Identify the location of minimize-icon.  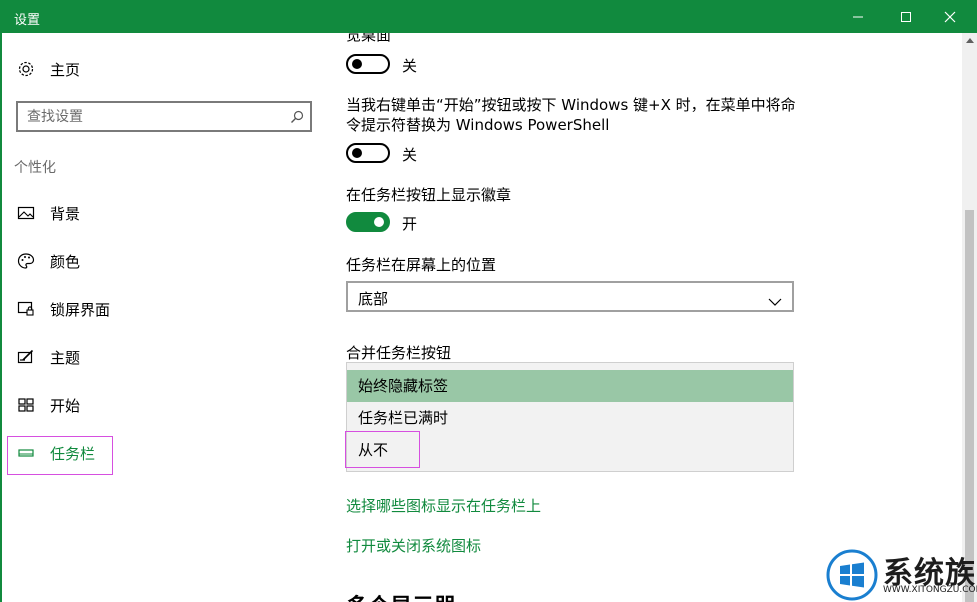
(858, 16).